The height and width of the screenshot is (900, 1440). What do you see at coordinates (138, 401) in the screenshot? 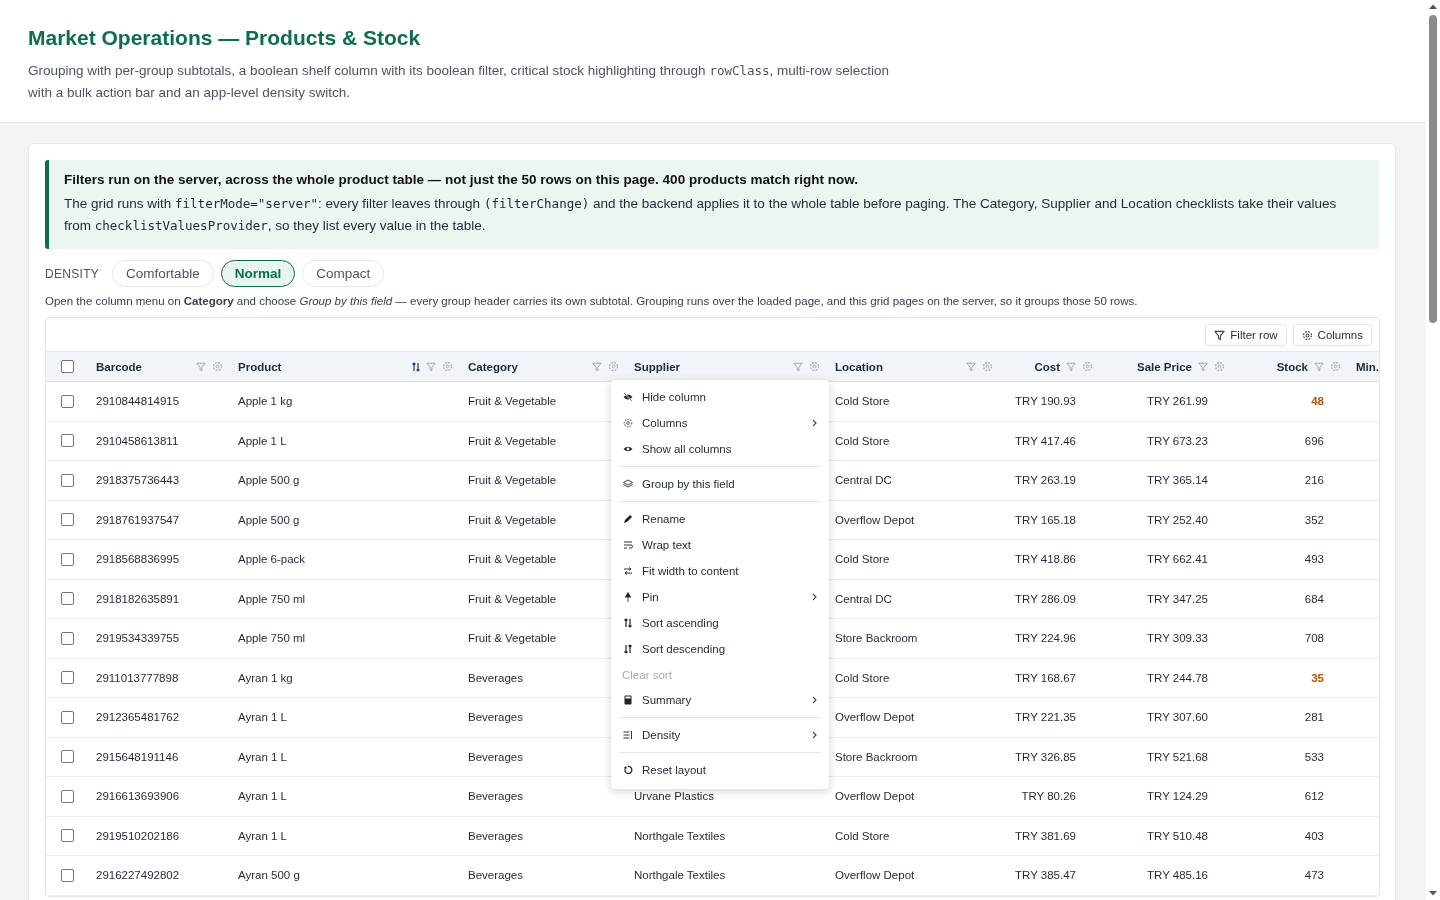
I see `table-cell: 2910844814915` at bounding box center [138, 401].